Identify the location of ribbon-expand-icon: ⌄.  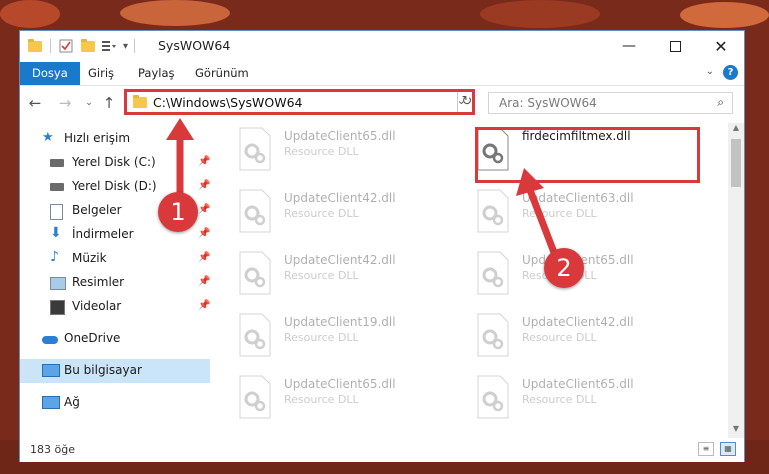
(710, 71).